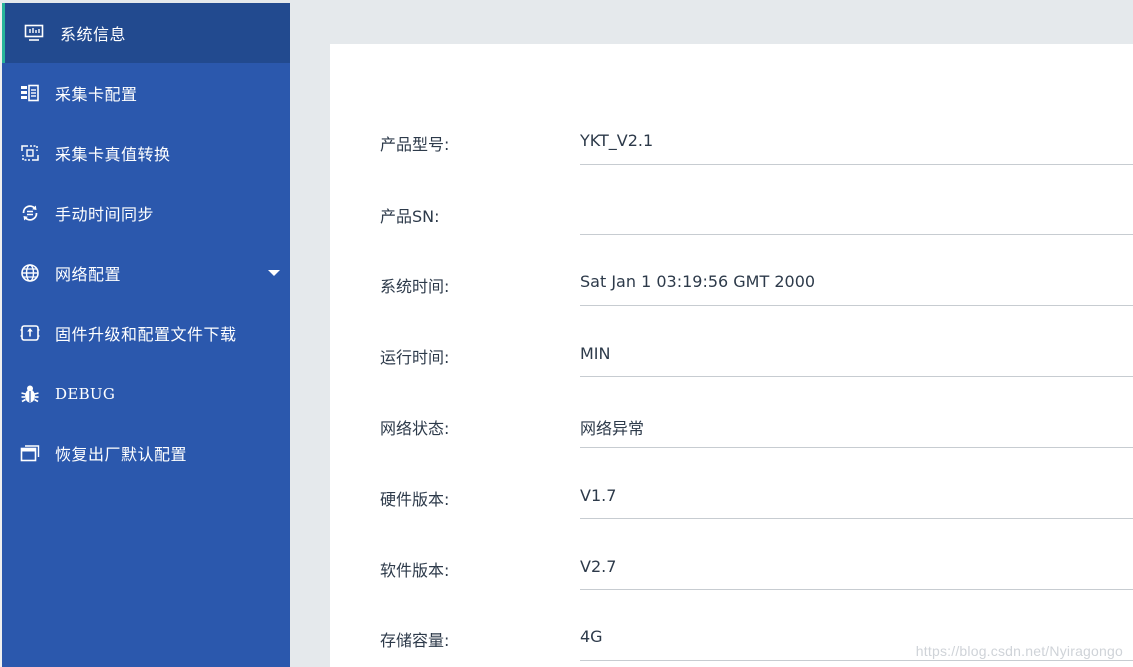 The width and height of the screenshot is (1133, 667). Describe the element at coordinates (415, 286) in the screenshot. I see `info-label: 系统时间:` at that location.